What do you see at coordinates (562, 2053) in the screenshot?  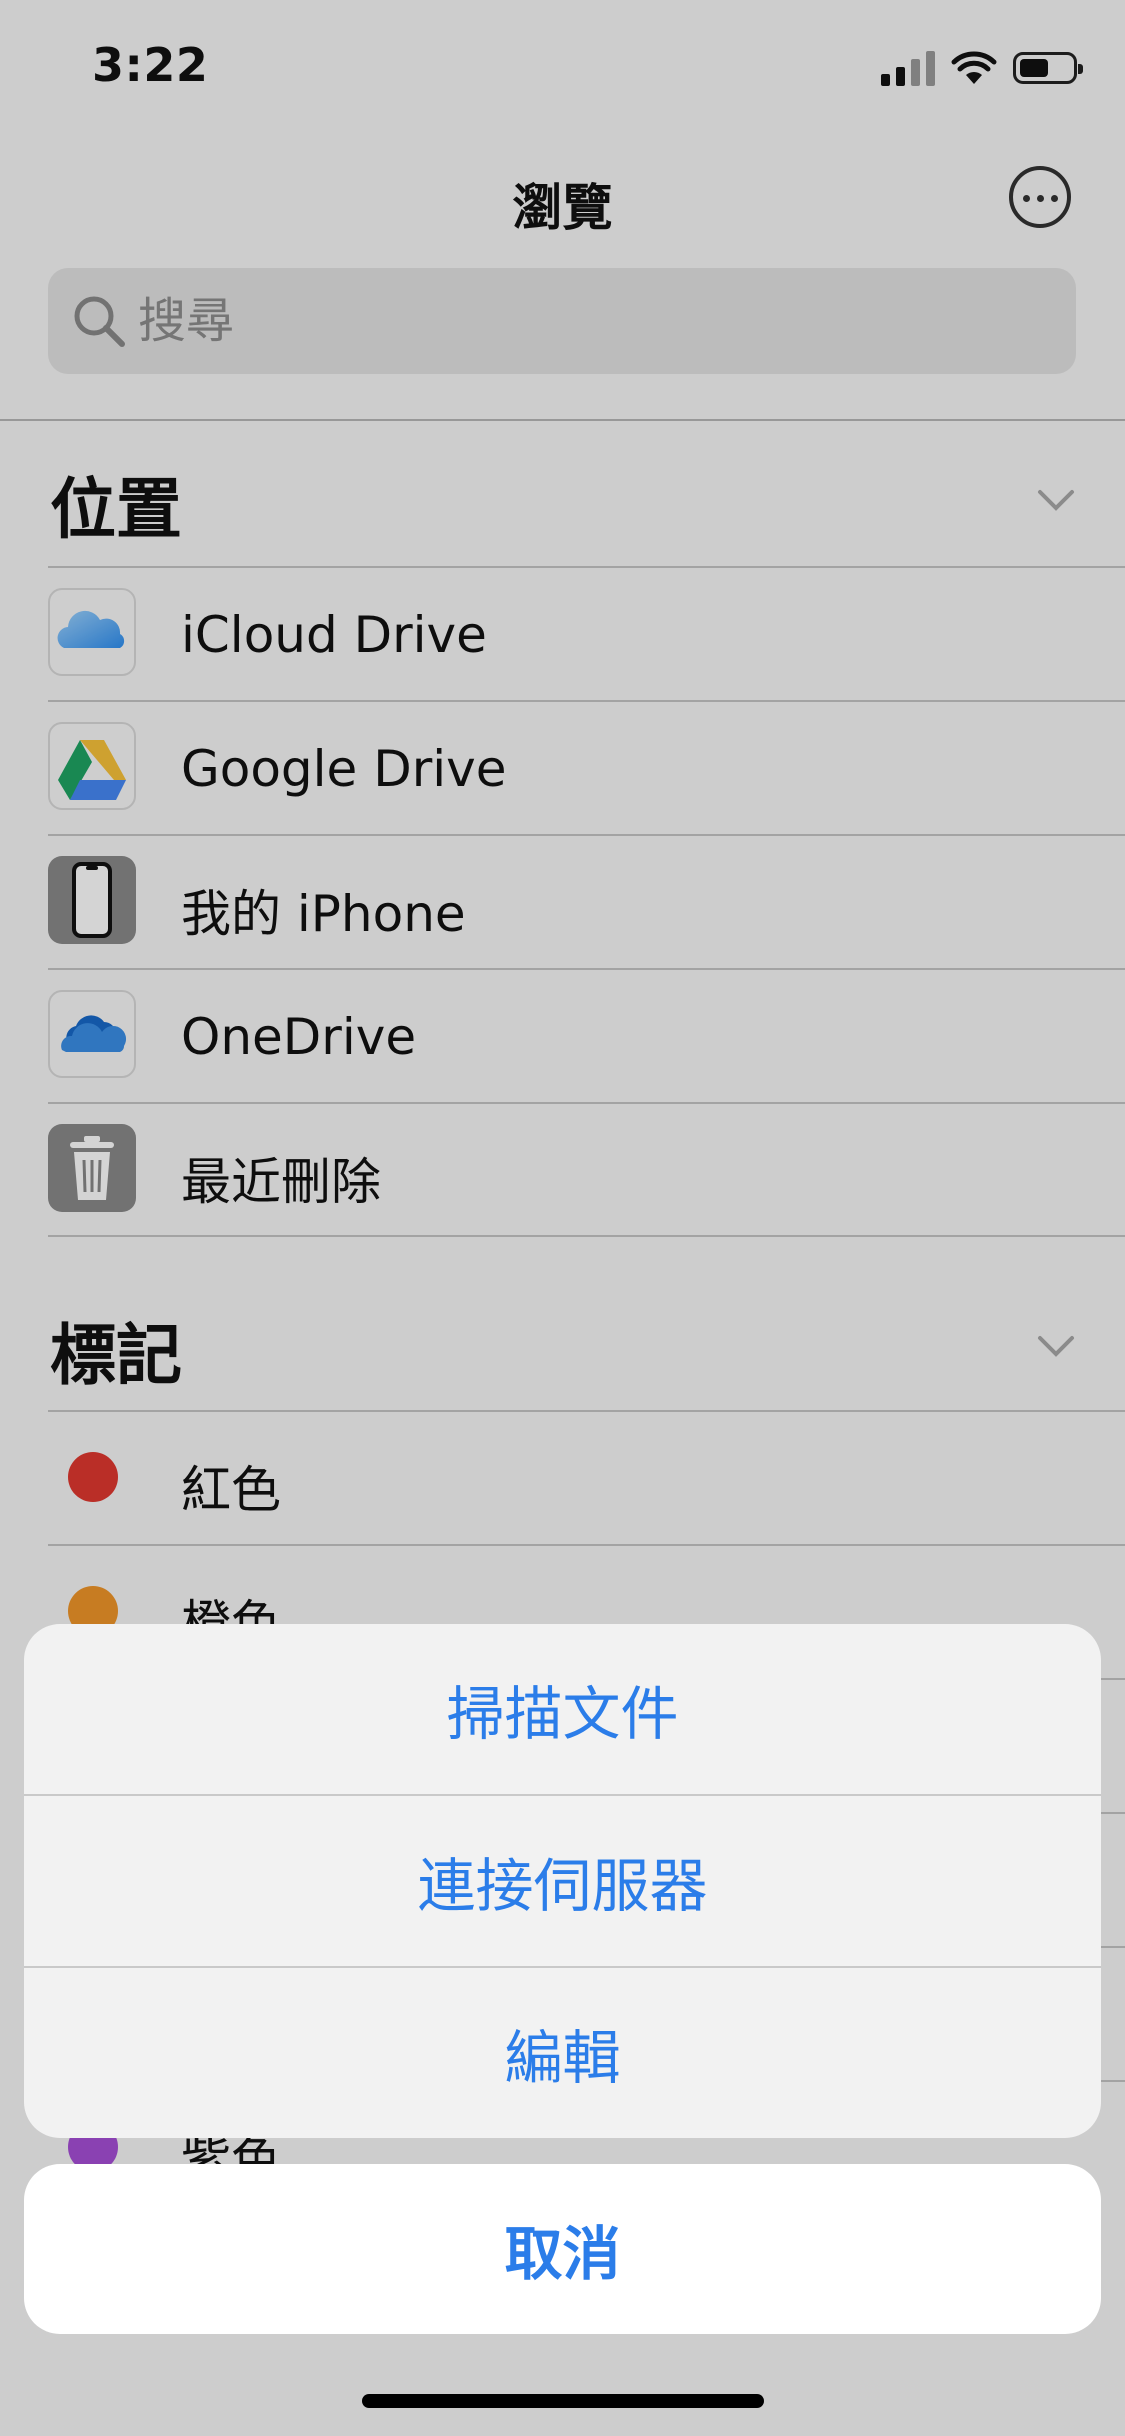 I see `edit-button: 編輯` at bounding box center [562, 2053].